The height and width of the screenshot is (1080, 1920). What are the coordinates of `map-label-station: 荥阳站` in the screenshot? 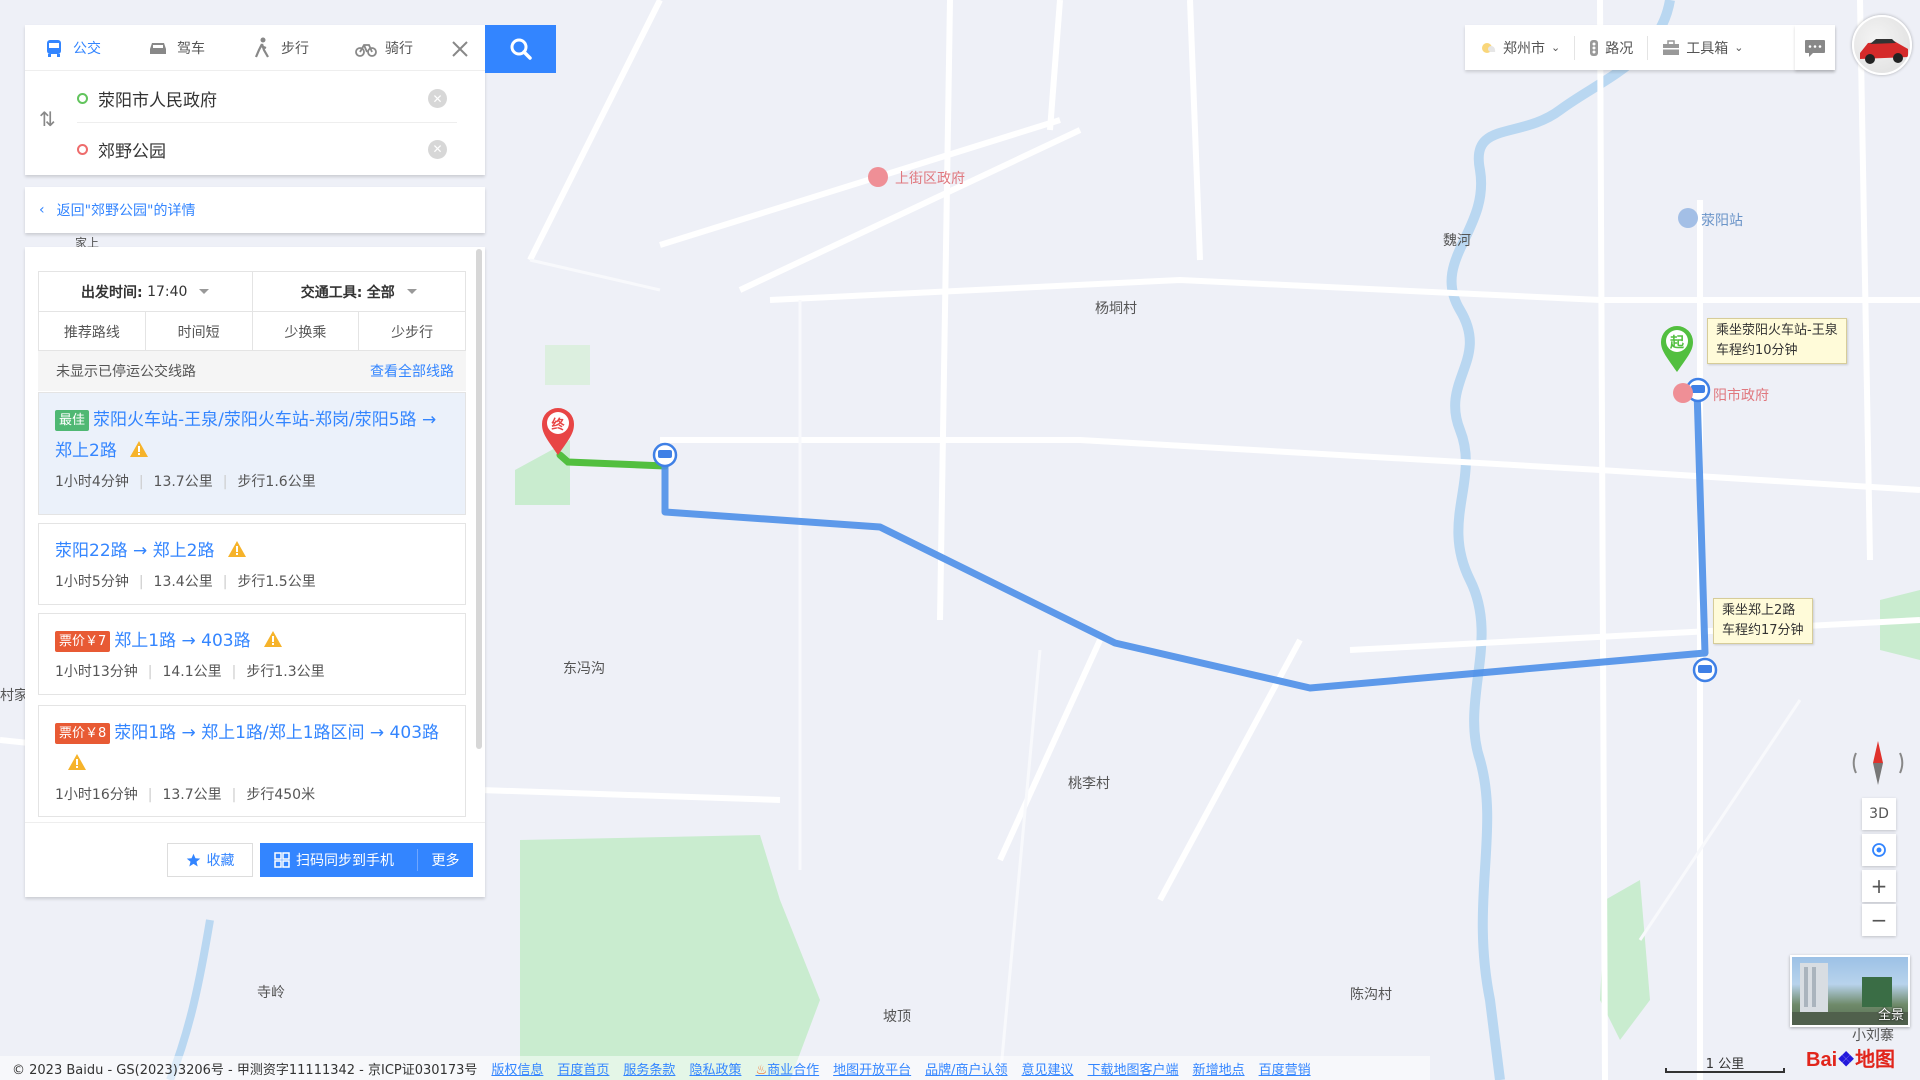 It's located at (1722, 220).